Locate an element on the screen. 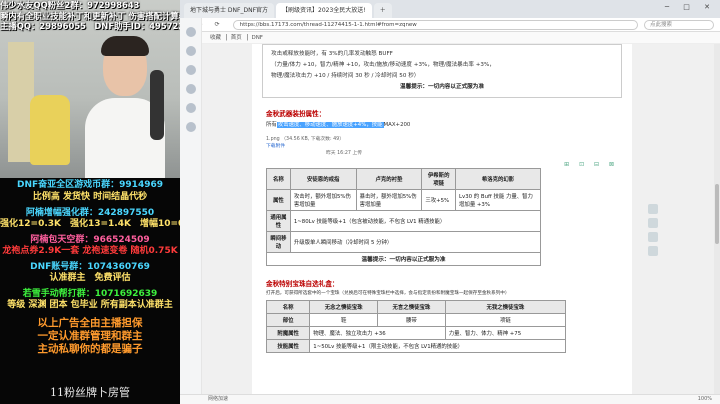 Image resolution: width=720 pixels, height=404 pixels. sidebar-app-icon is located at coordinates (190, 108).